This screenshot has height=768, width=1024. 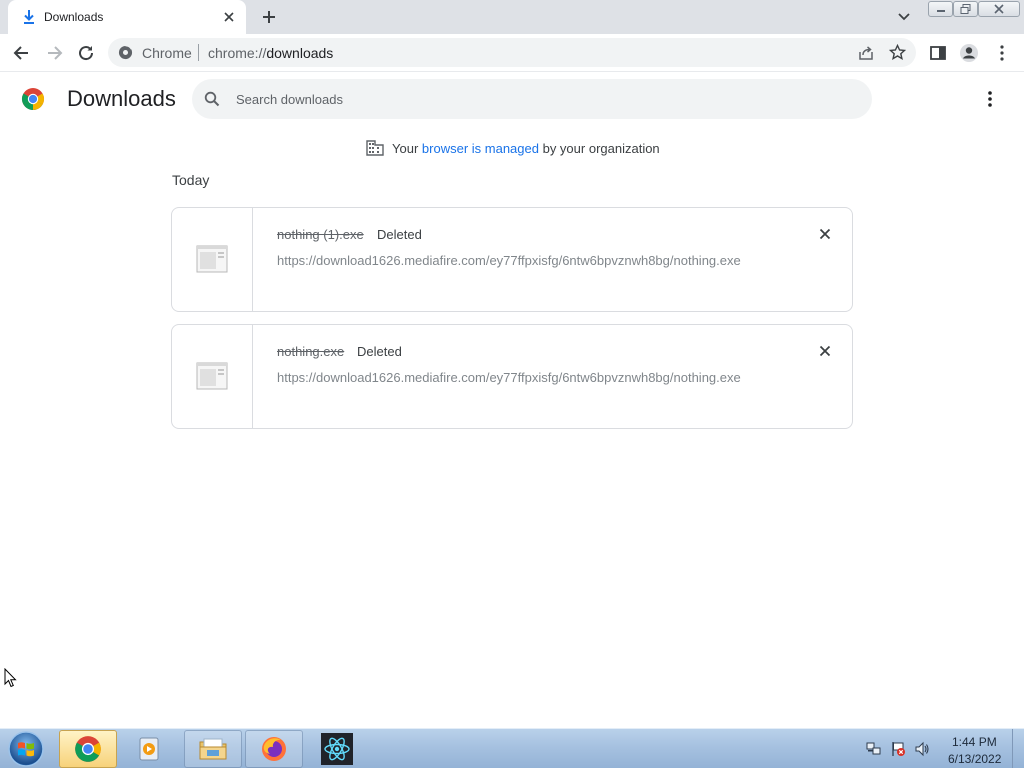 I want to click on tab-downloads: Downloads, so click(x=127, y=17).